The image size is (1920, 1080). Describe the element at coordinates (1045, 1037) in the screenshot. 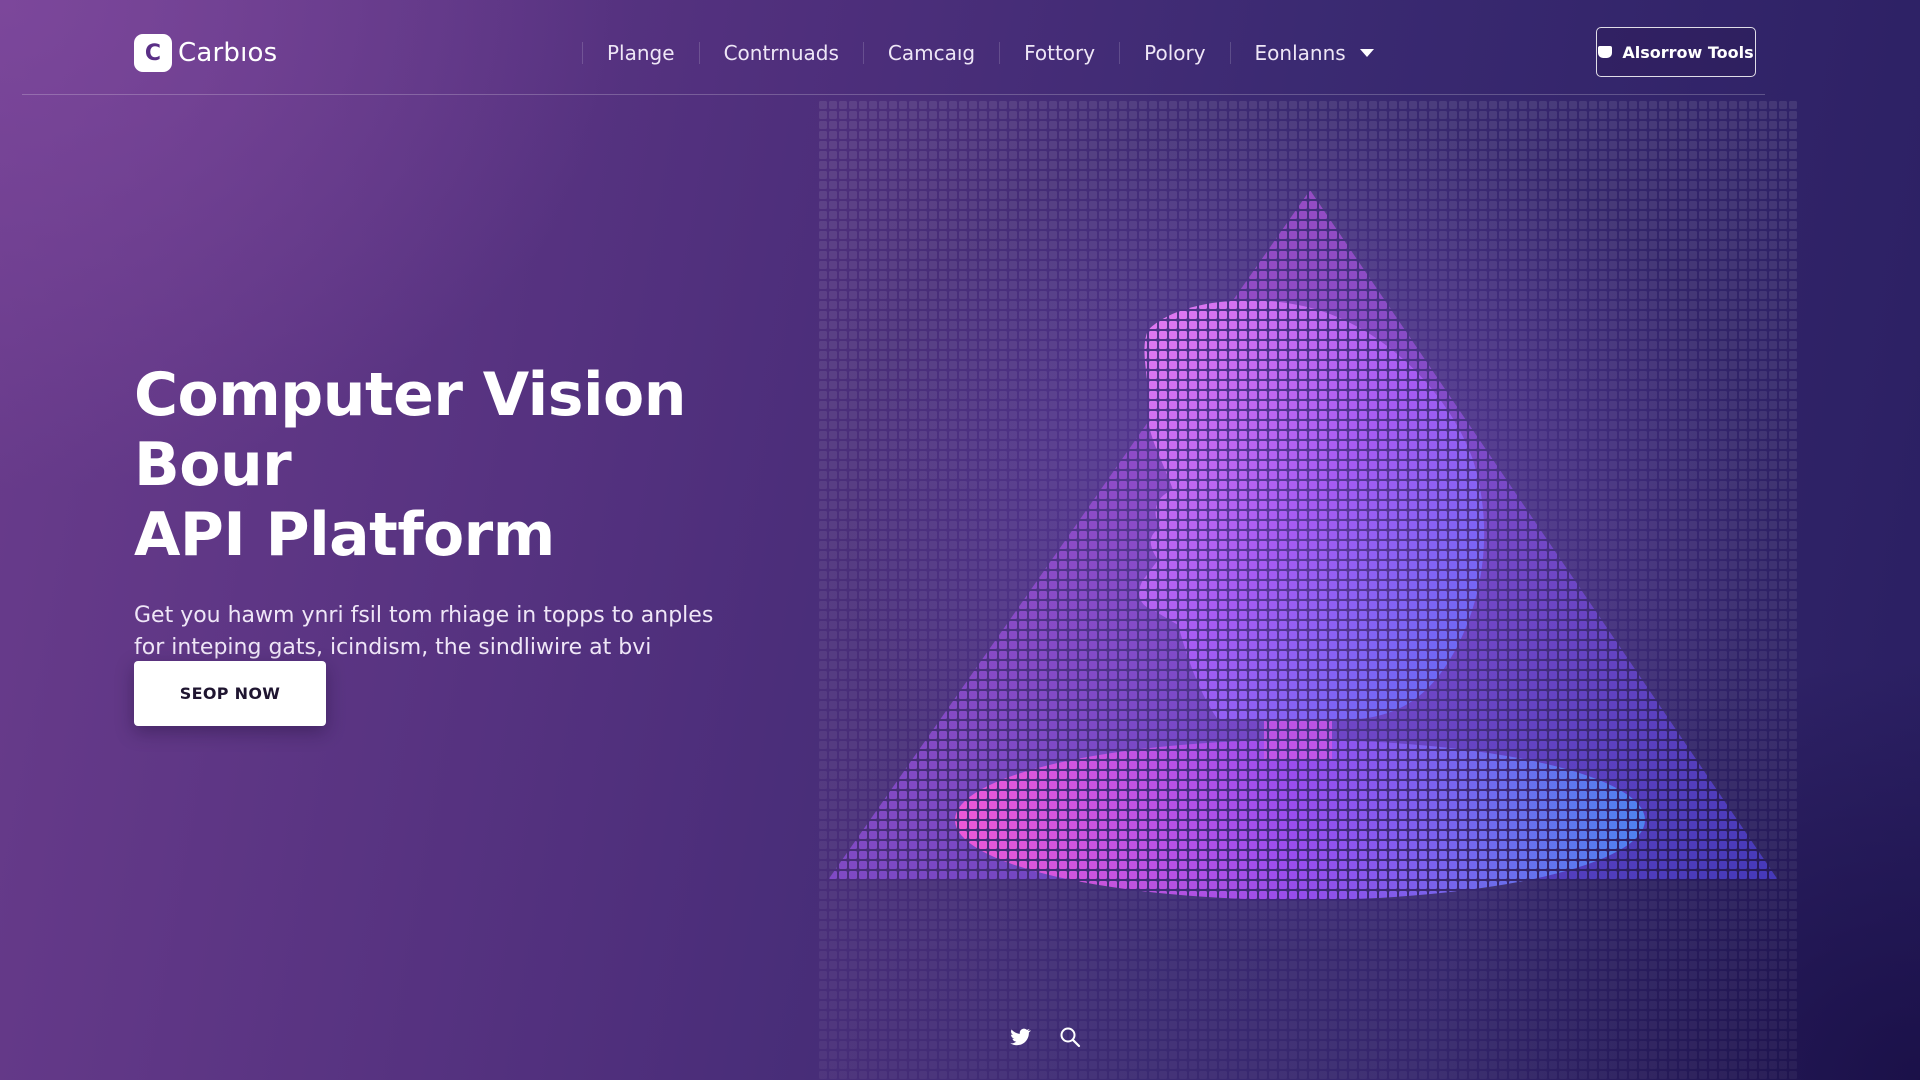

I see `footer-icons` at that location.